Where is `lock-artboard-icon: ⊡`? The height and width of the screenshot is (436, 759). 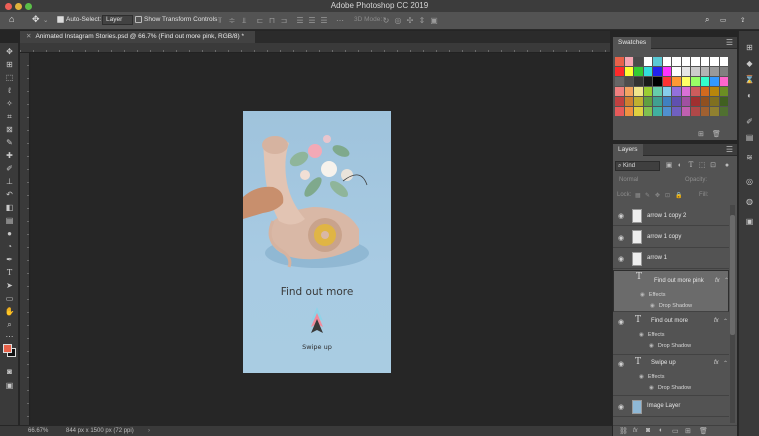
lock-artboard-icon: ⊡ is located at coordinates (667, 195).